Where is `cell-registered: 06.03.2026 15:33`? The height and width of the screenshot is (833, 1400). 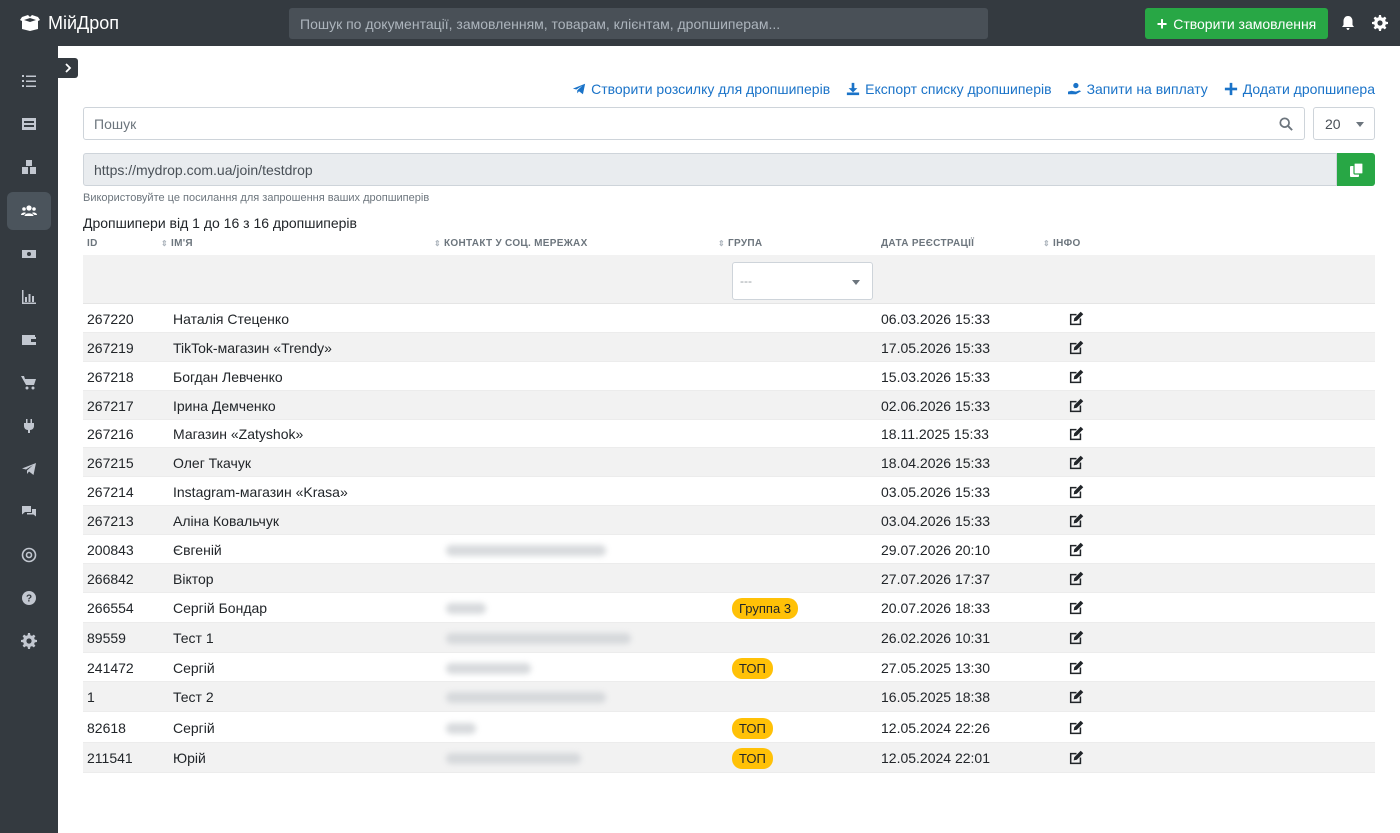
cell-registered: 06.03.2026 15:33 is located at coordinates (935, 319).